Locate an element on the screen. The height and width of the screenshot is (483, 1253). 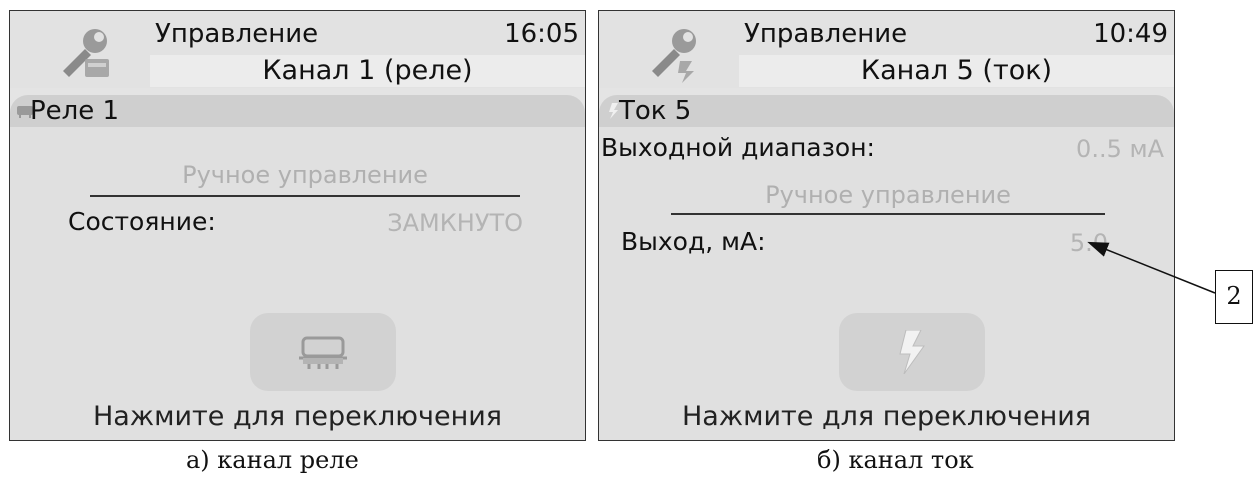
state-label: Состояние: is located at coordinates (142, 221).